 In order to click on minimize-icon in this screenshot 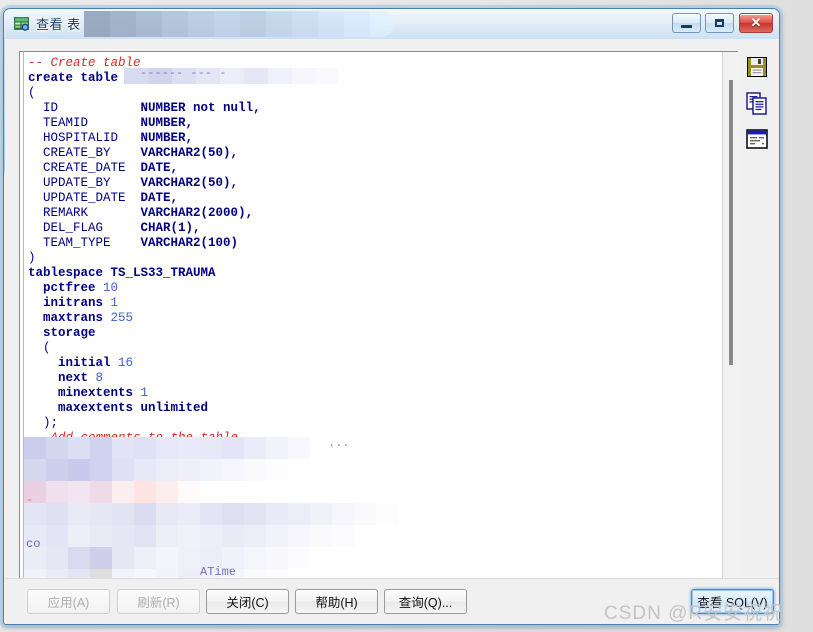, I will do `click(686, 23)`.